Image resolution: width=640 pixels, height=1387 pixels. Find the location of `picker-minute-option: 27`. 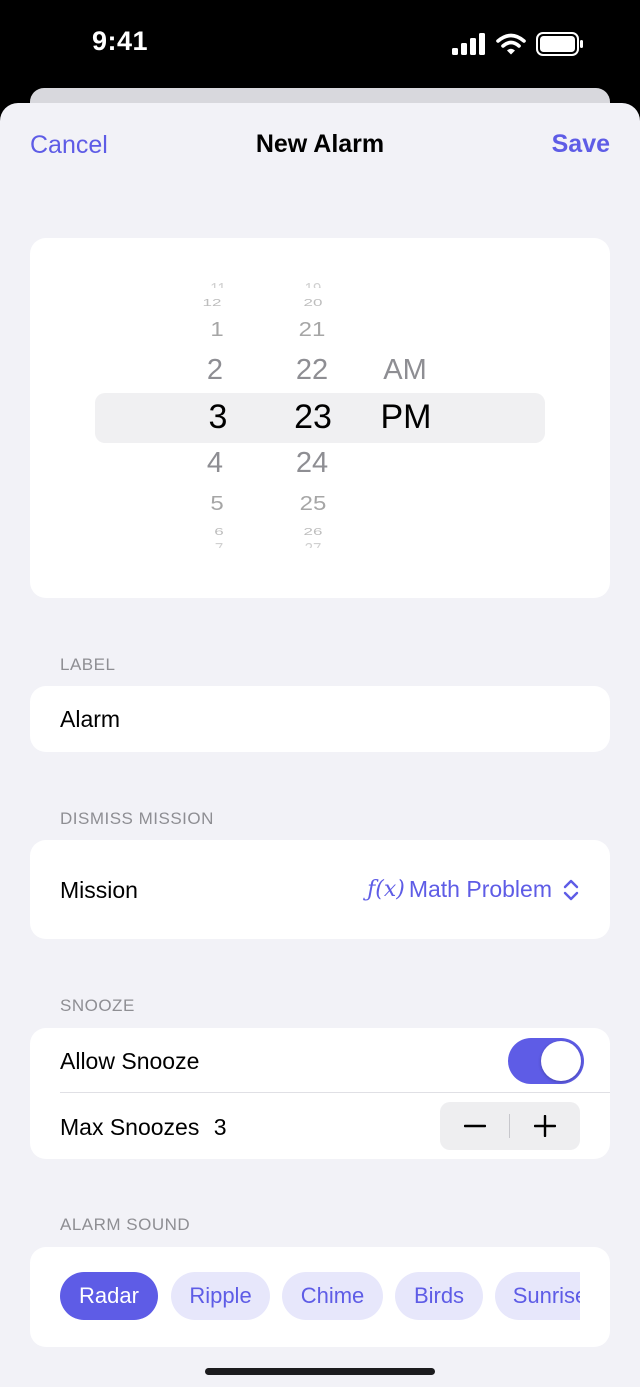

picker-minute-option: 27 is located at coordinates (313, 544).